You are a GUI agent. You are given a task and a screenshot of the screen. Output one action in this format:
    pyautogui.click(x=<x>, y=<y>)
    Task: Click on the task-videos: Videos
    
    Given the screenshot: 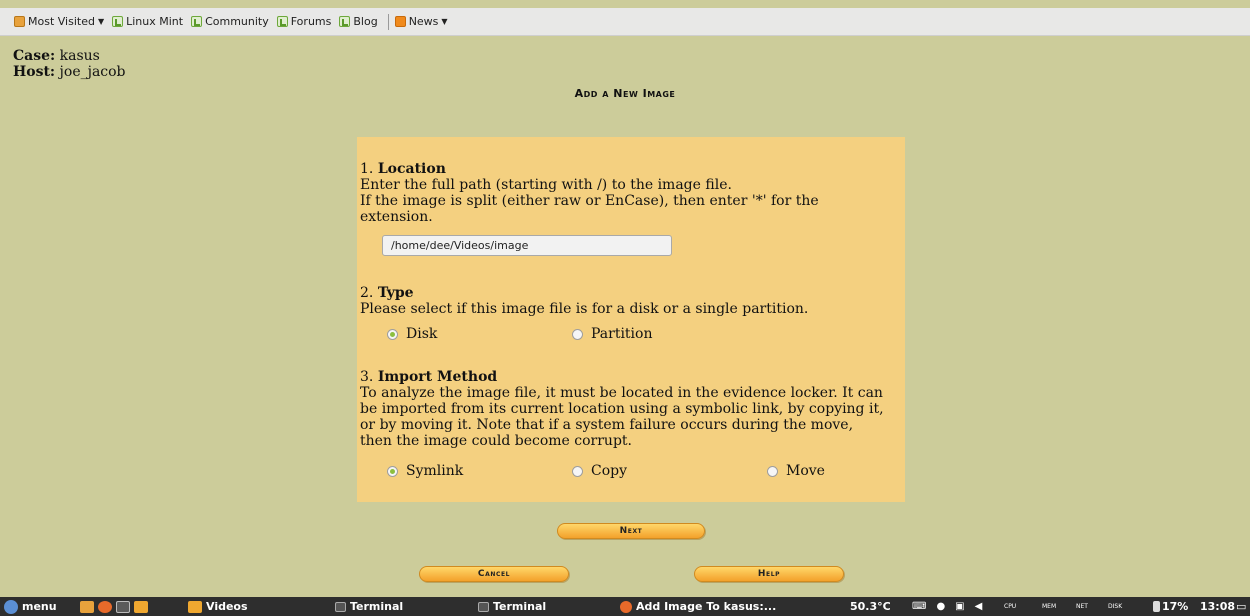 What is the action you would take?
    pyautogui.click(x=218, y=606)
    